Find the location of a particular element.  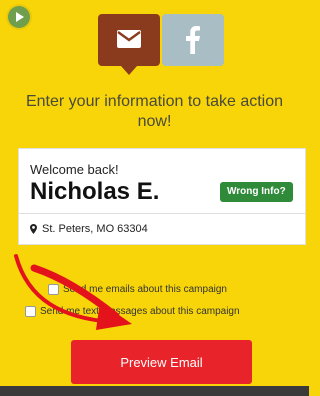

wrong-info-button: Wrong Info? is located at coordinates (256, 192).